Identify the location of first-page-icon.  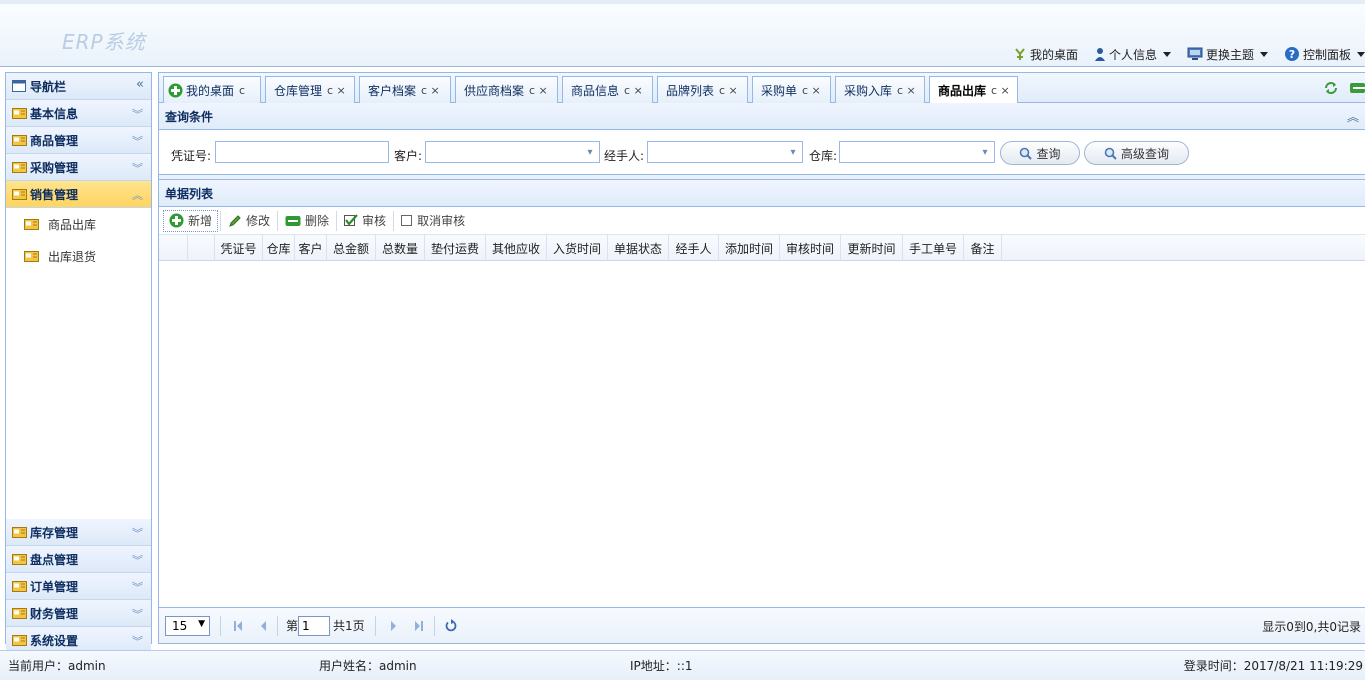
(238, 626).